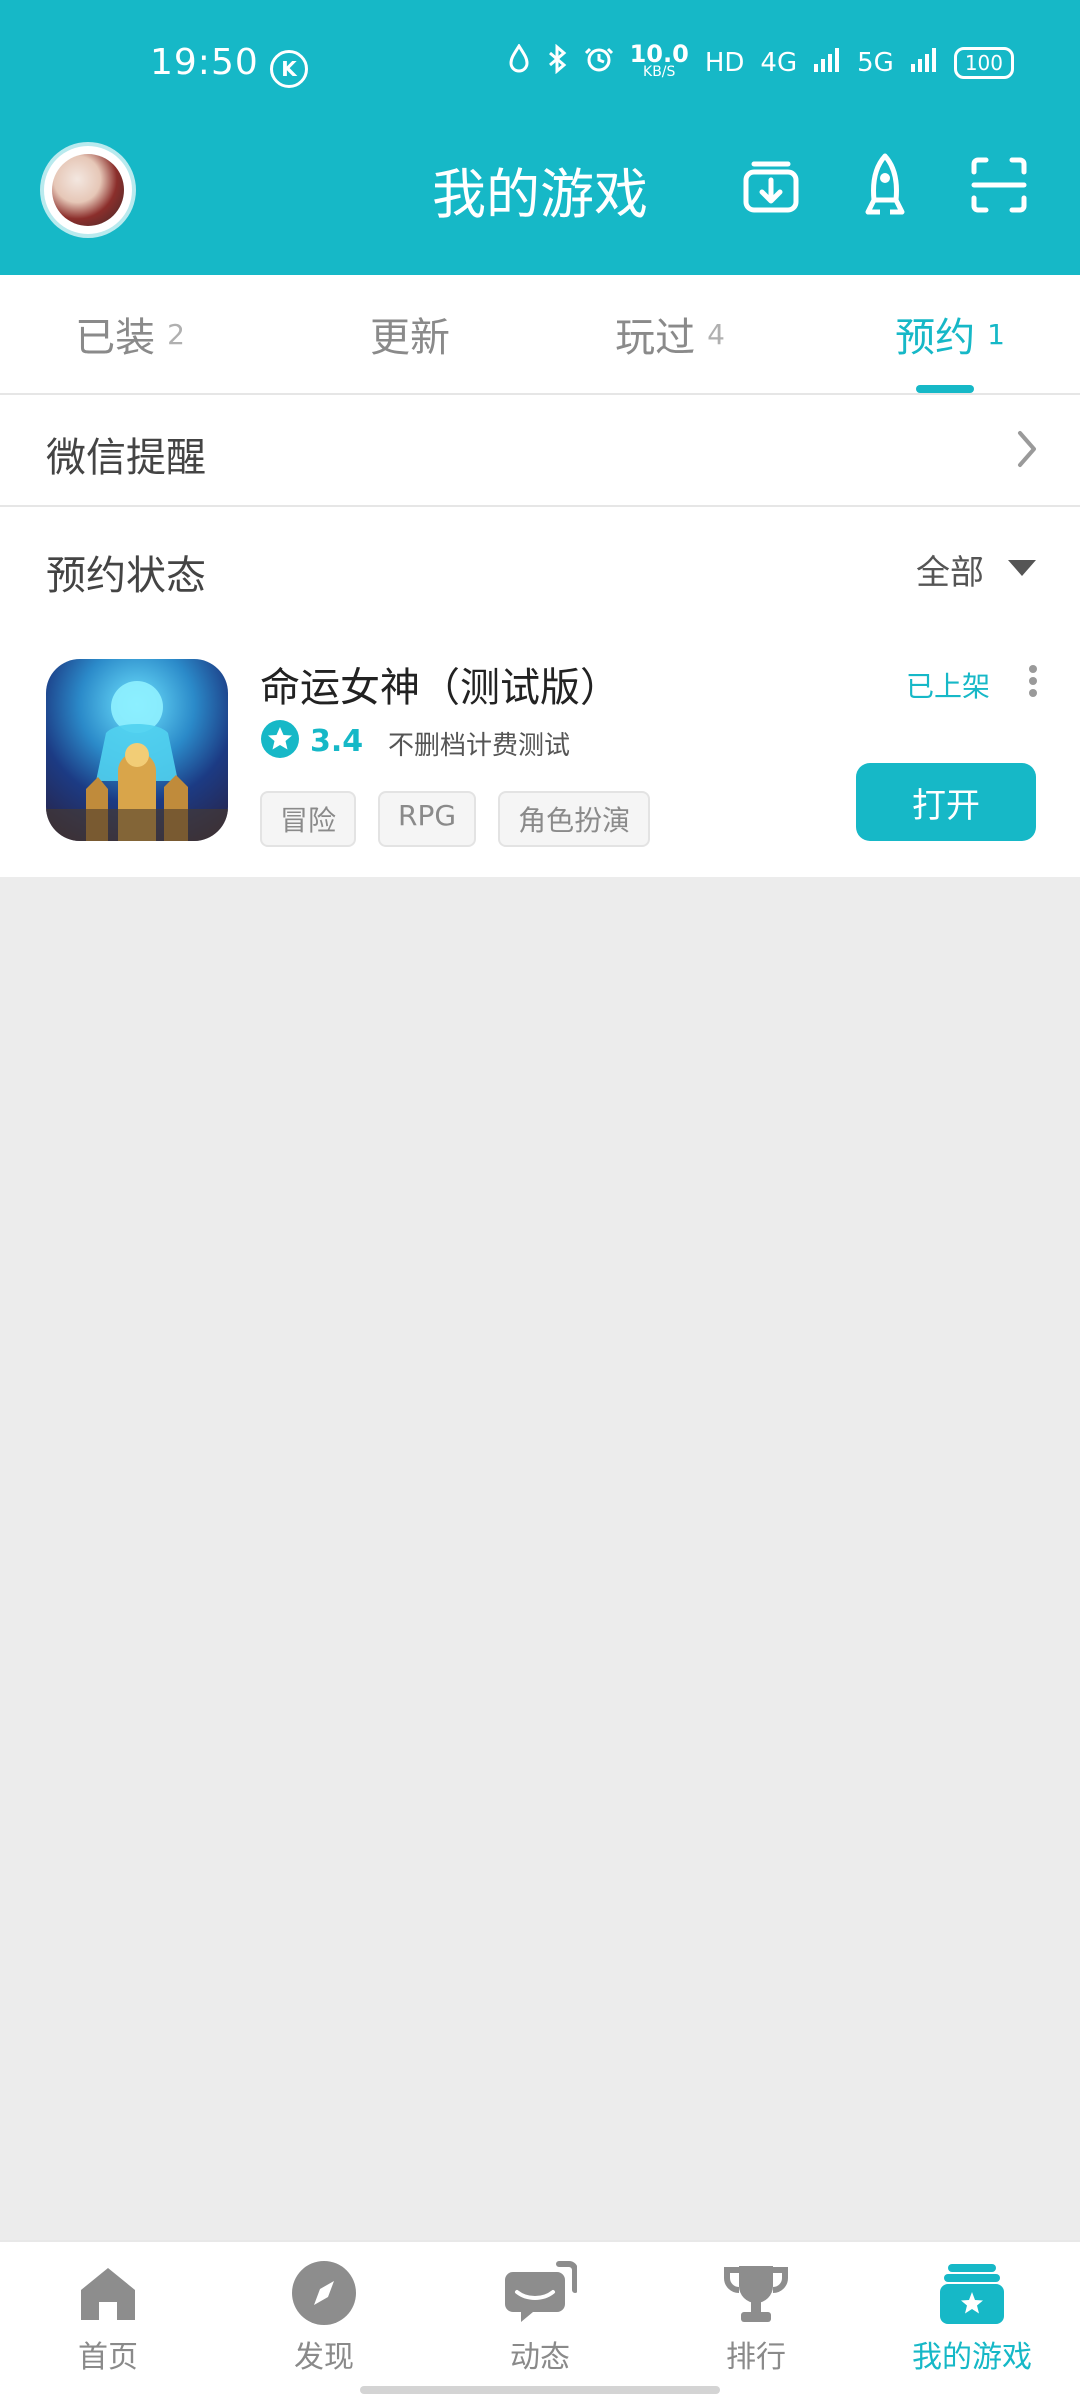  I want to click on hd-indicator: HD, so click(724, 62).